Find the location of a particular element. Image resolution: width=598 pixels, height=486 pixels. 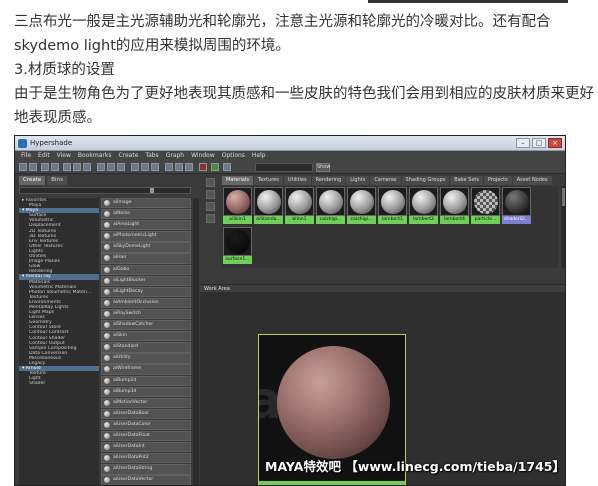

slider-knob is located at coordinates (152, 190).